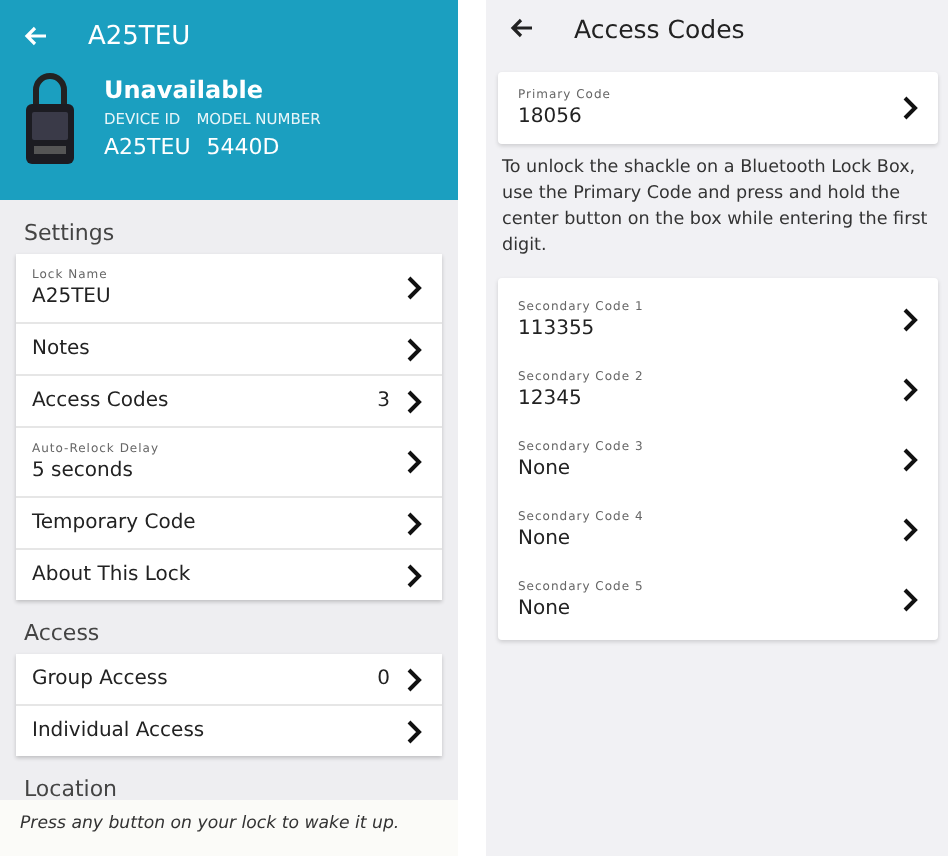 The width and height of the screenshot is (948, 856). What do you see at coordinates (551, 398) in the screenshot?
I see `code-value: 12345` at bounding box center [551, 398].